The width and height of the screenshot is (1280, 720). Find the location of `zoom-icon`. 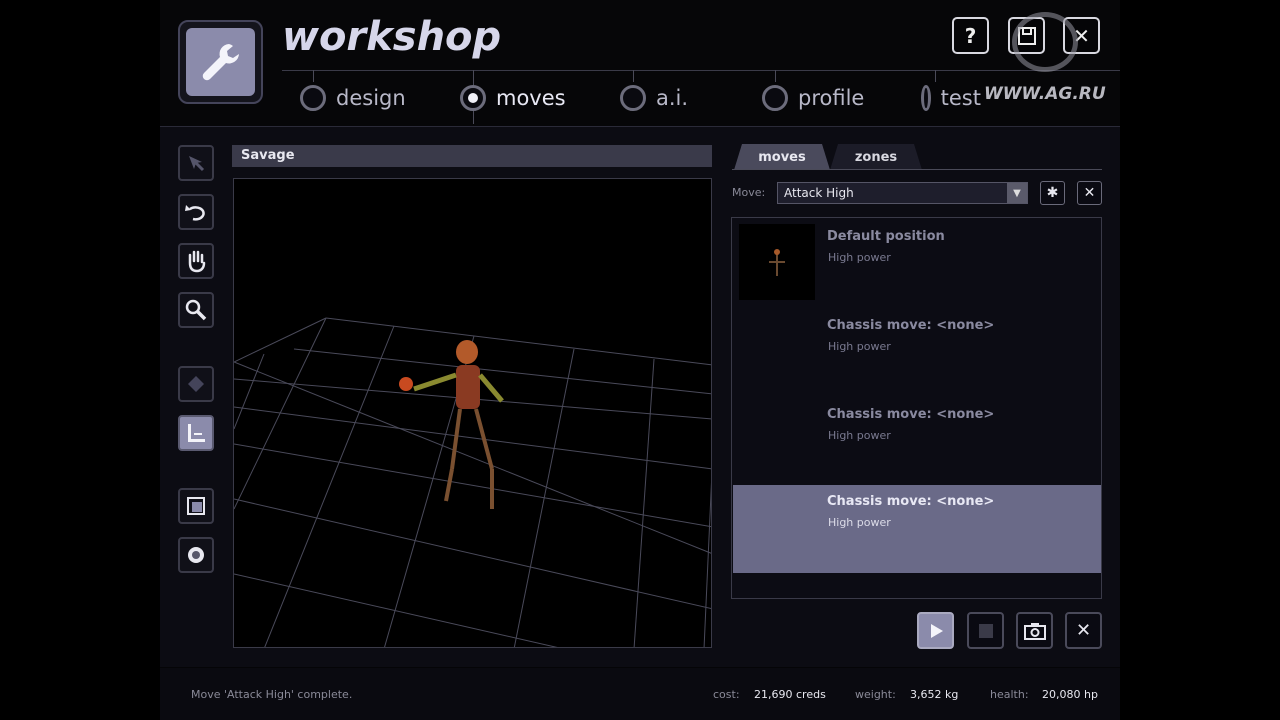

zoom-icon is located at coordinates (196, 310).